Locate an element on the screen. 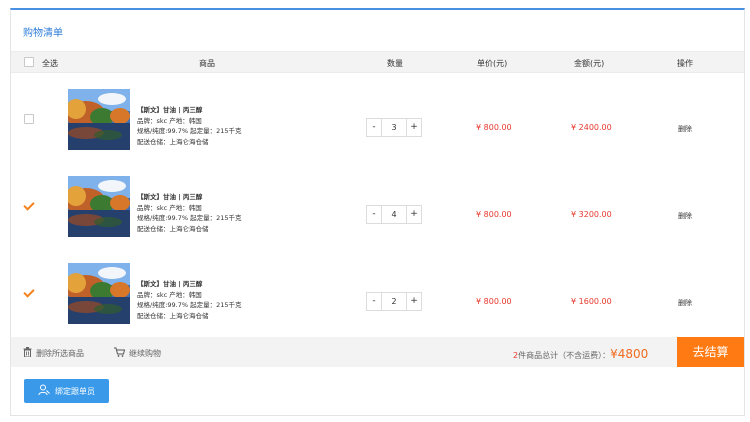  quantity-stepper: - 2 + is located at coordinates (394, 301).